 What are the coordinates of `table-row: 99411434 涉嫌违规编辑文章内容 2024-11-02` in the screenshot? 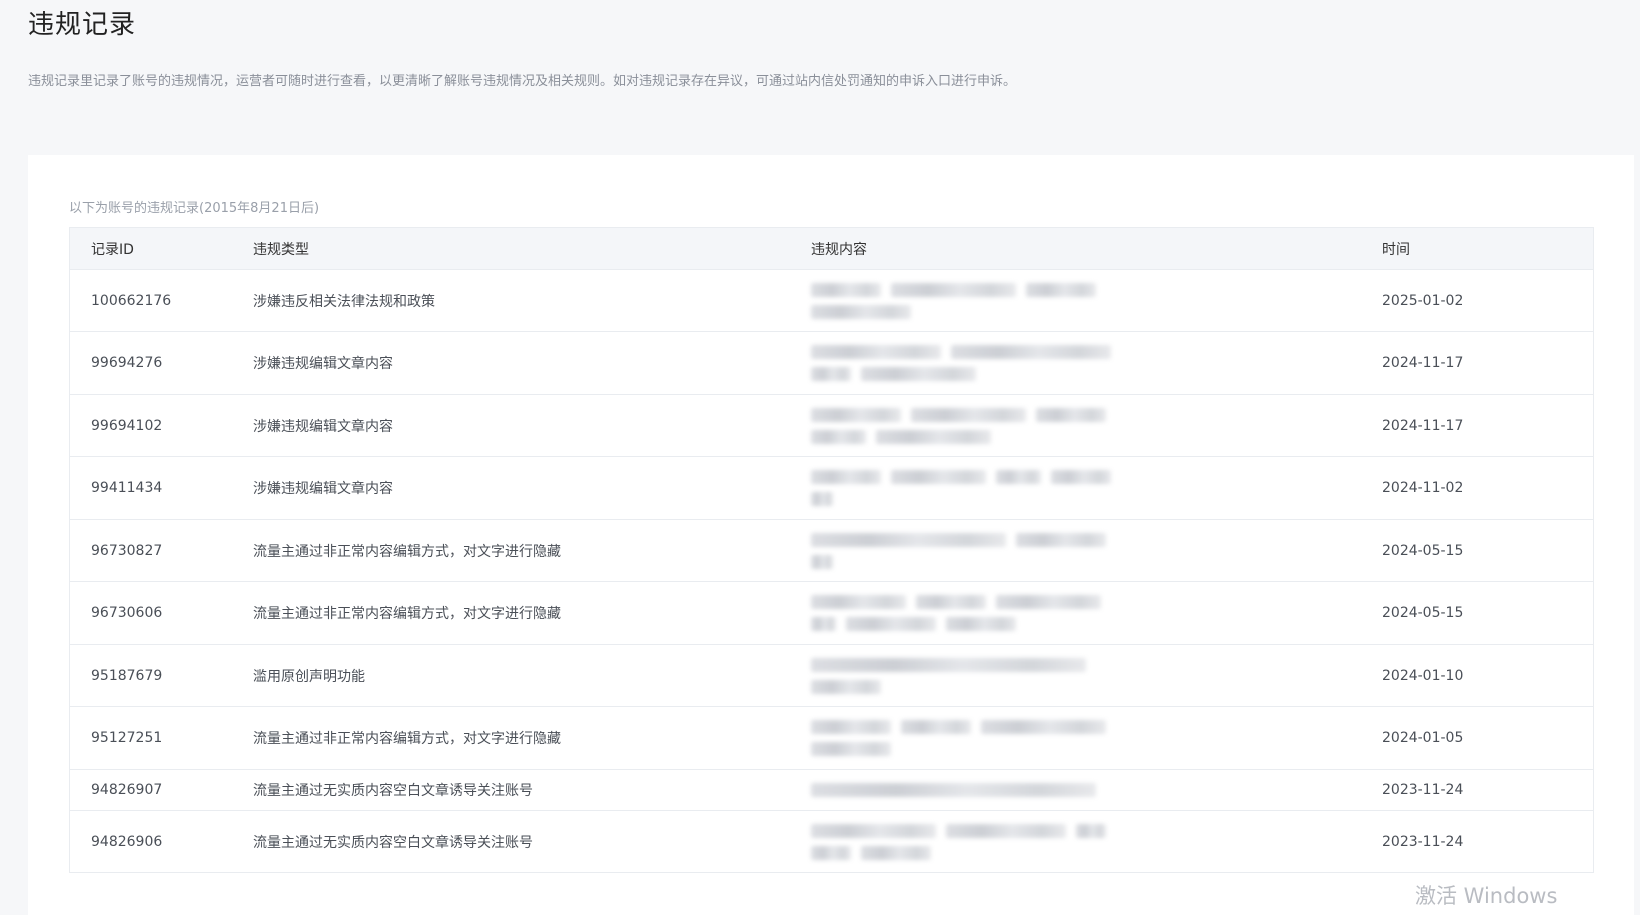 It's located at (831, 488).